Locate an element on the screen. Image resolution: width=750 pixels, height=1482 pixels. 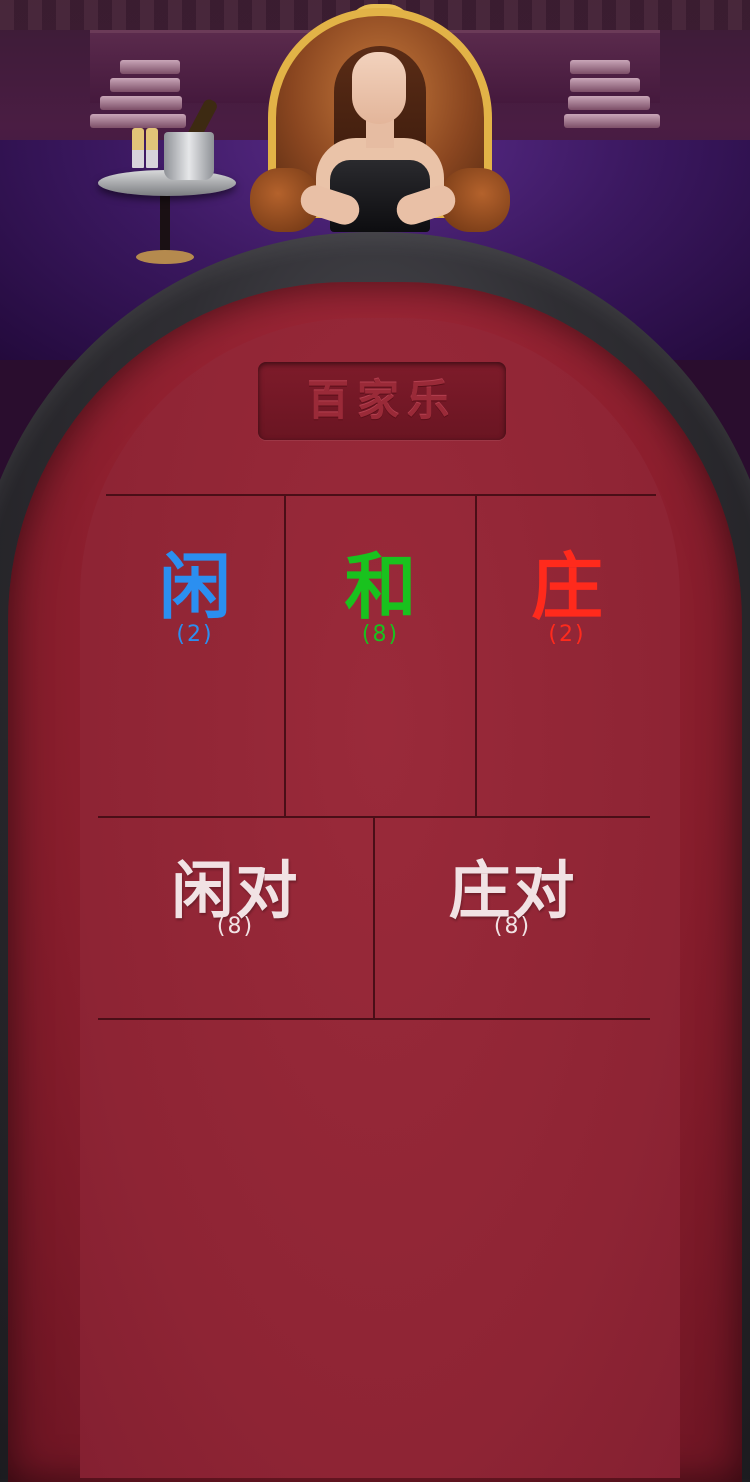
bet-count-banker-pair: (8) is located at coordinates (512, 926).